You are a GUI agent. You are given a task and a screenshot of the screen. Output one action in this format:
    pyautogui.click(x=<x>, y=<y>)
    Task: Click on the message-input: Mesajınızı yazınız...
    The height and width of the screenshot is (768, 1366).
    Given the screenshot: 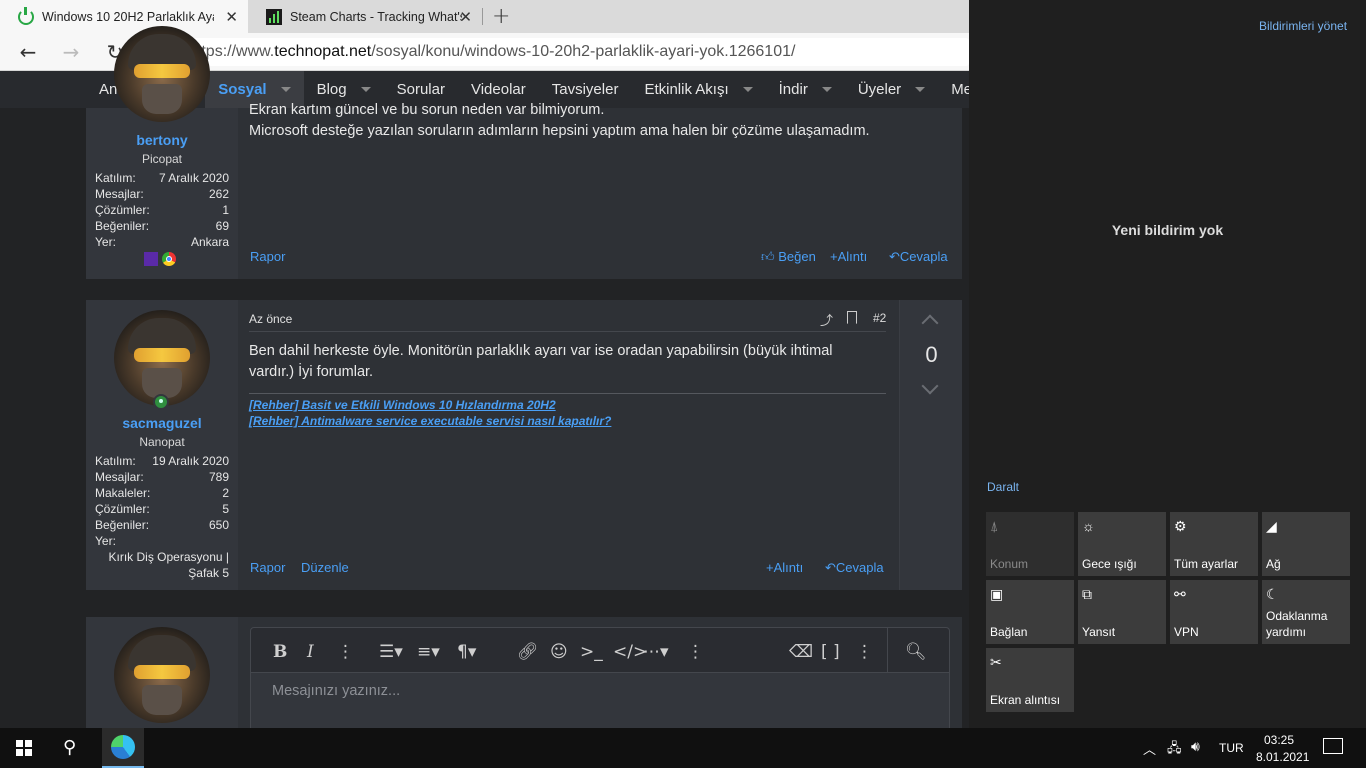 What is the action you would take?
    pyautogui.click(x=600, y=700)
    